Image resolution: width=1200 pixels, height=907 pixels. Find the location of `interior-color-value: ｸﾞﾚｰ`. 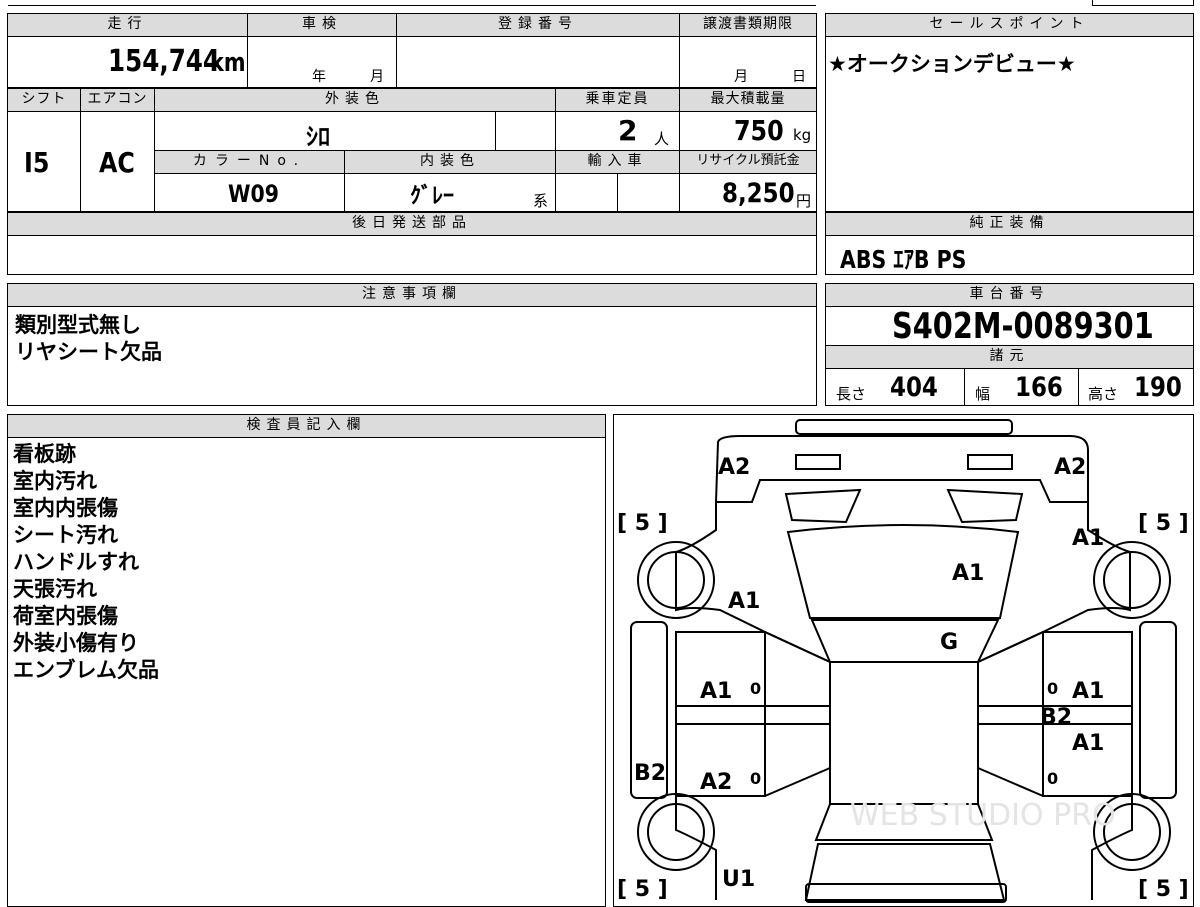

interior-color-value: ｸﾞﾚｰ is located at coordinates (432, 196).